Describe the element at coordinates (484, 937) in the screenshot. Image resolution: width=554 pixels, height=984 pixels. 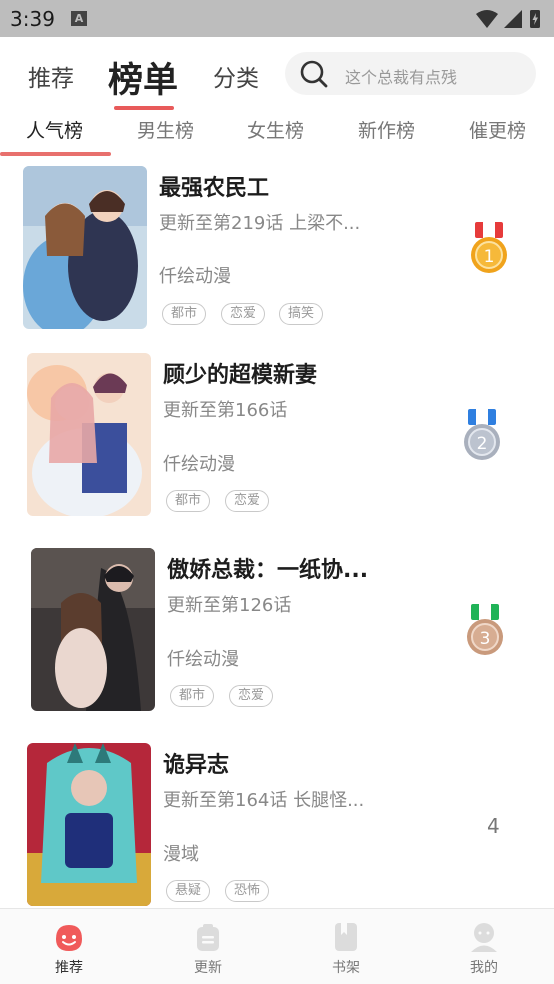
I see `user-icon` at that location.